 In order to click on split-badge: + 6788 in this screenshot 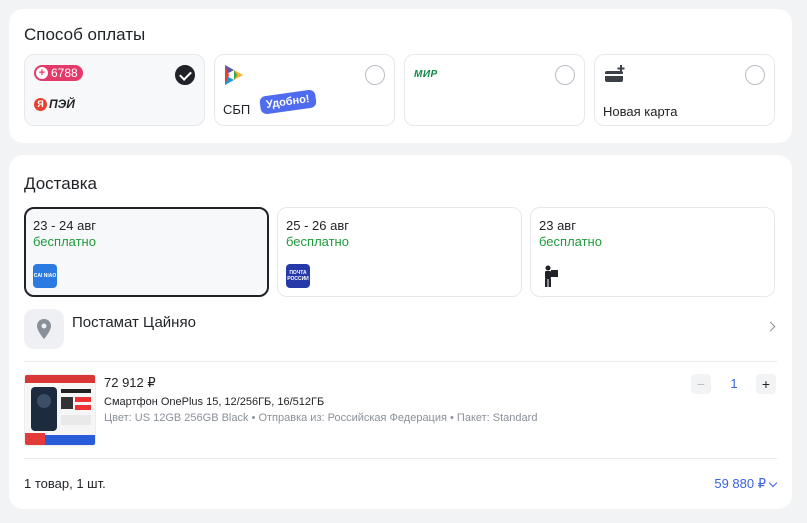, I will do `click(58, 73)`.